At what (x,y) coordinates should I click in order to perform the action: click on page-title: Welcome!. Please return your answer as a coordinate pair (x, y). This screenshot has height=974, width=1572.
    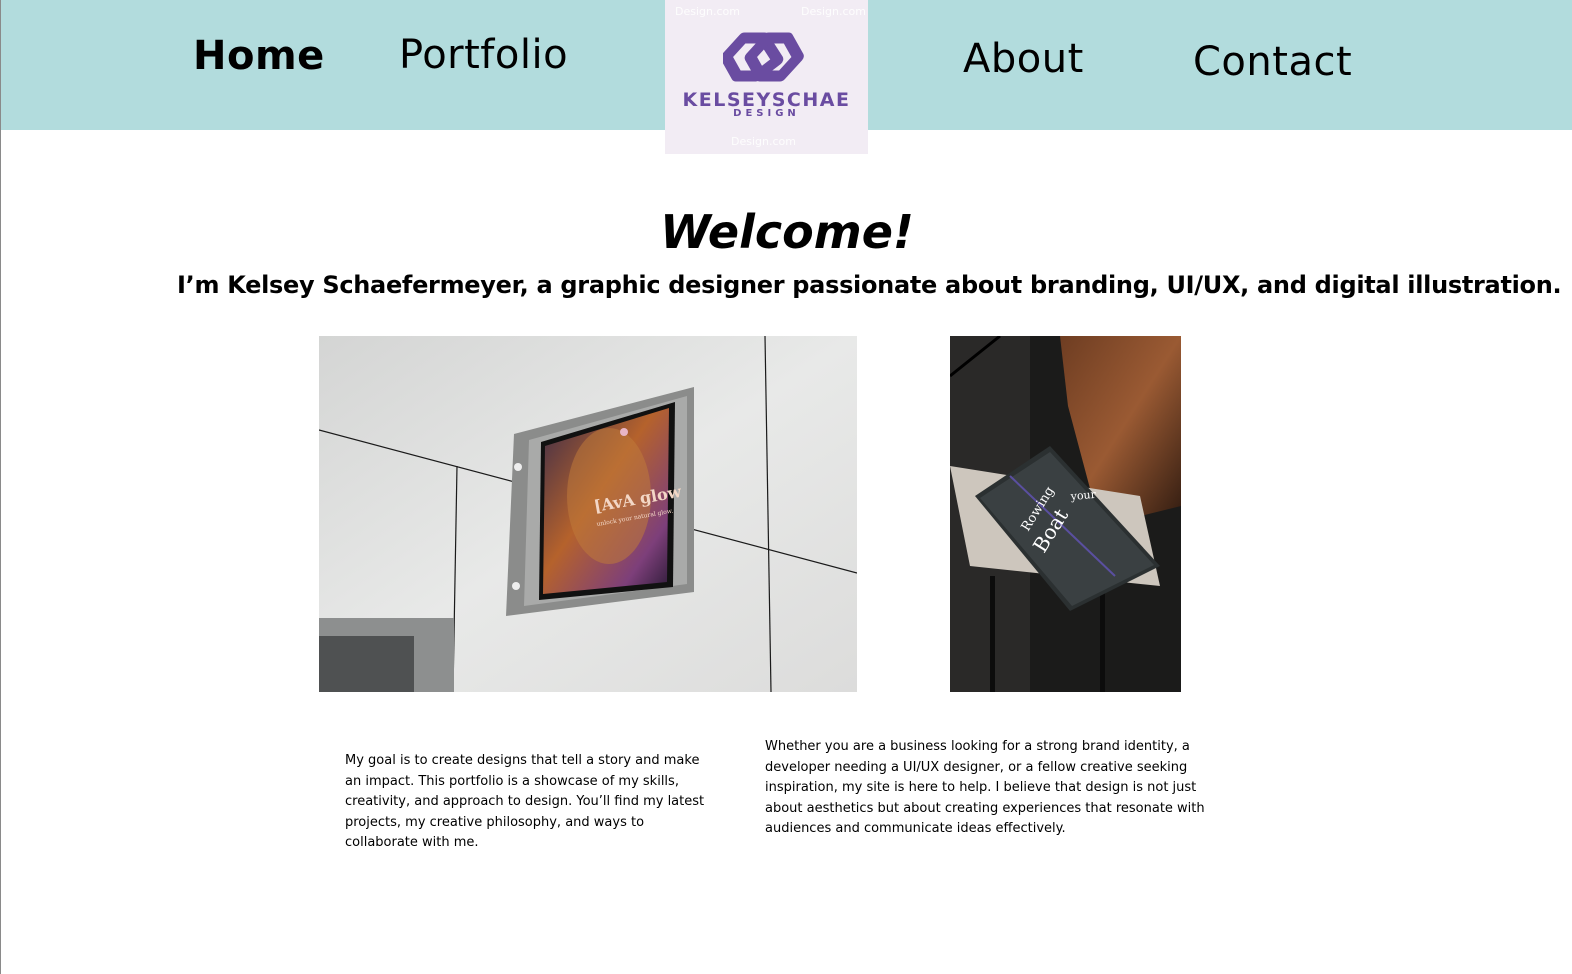
    Looking at the image, I should click on (787, 232).